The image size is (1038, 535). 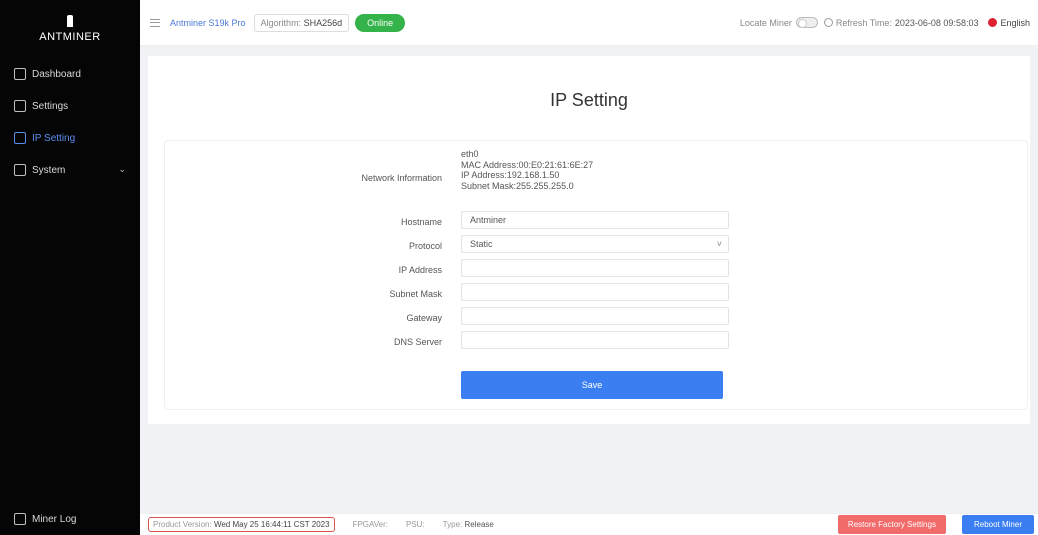 What do you see at coordinates (323, 22) in the screenshot?
I see `algorithm-value: SHA256d` at bounding box center [323, 22].